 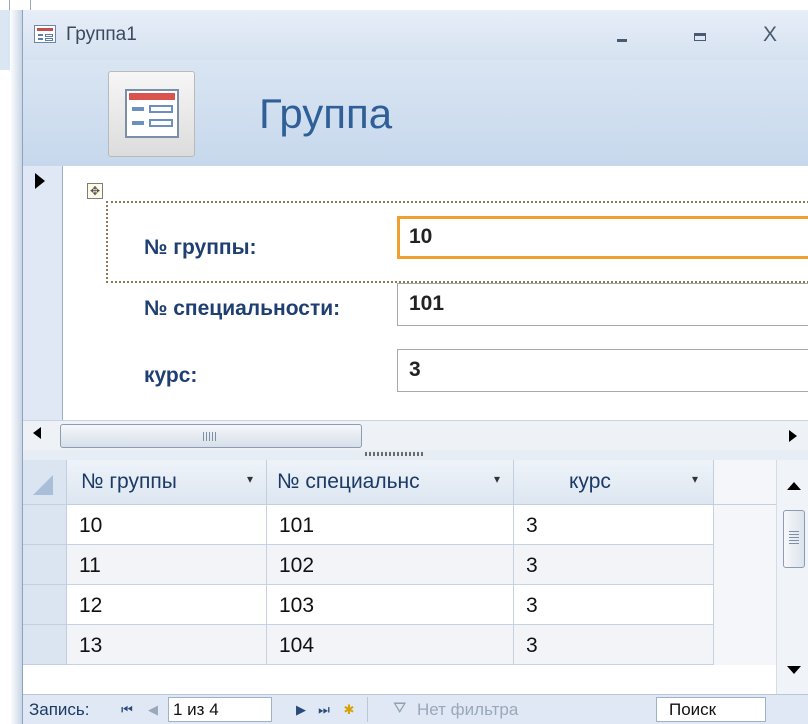 What do you see at coordinates (467, 710) in the screenshot?
I see `filter-toggle-button: Нет фильтра` at bounding box center [467, 710].